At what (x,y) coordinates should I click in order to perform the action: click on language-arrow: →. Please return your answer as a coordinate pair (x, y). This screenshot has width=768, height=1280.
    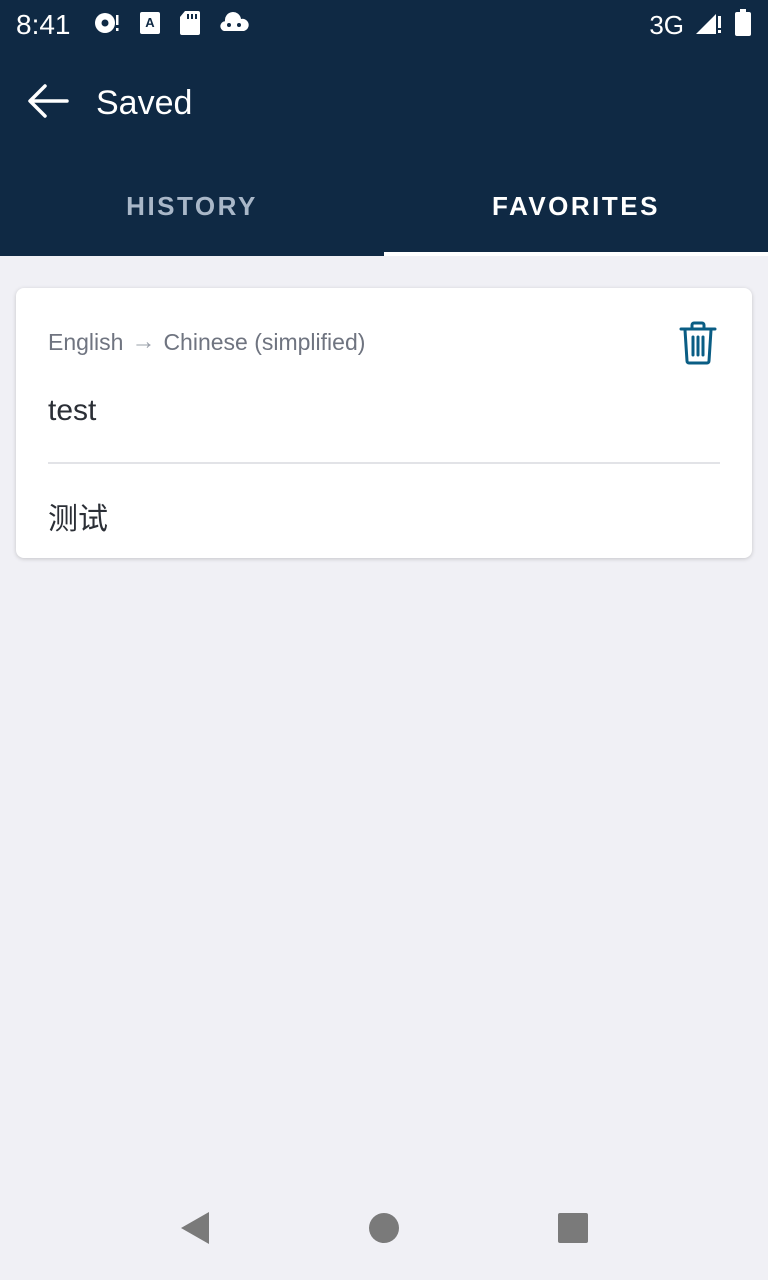
    Looking at the image, I should click on (143, 341).